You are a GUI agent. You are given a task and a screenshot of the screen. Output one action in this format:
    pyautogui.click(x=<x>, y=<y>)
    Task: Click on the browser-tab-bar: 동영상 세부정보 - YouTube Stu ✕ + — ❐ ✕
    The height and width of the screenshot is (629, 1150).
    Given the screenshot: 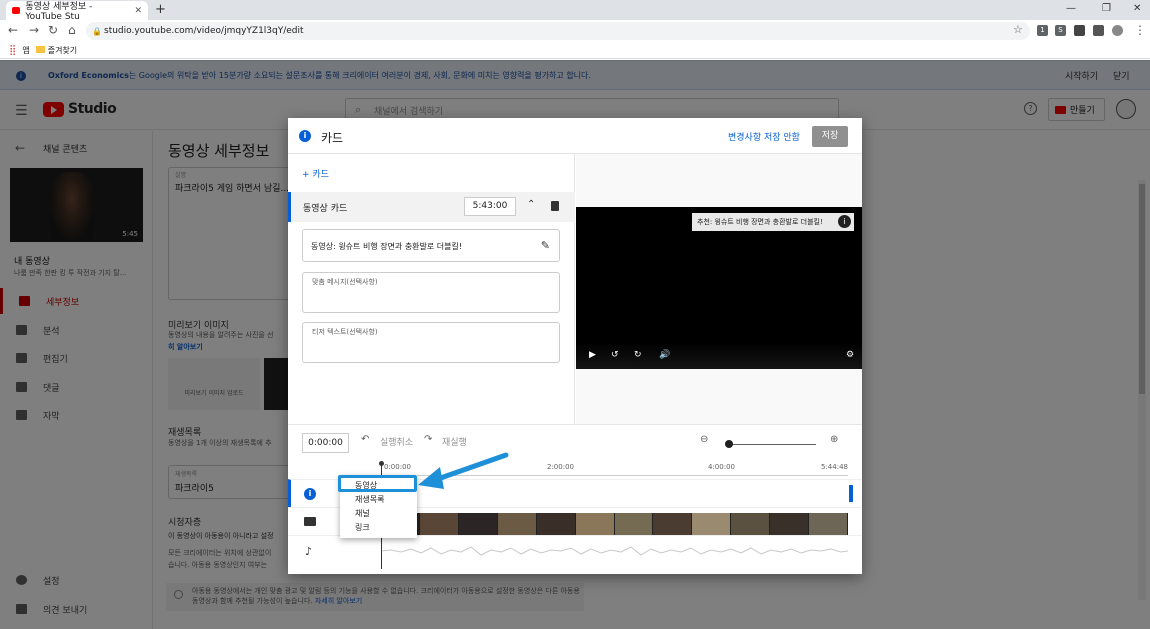 What is the action you would take?
    pyautogui.click(x=575, y=11)
    